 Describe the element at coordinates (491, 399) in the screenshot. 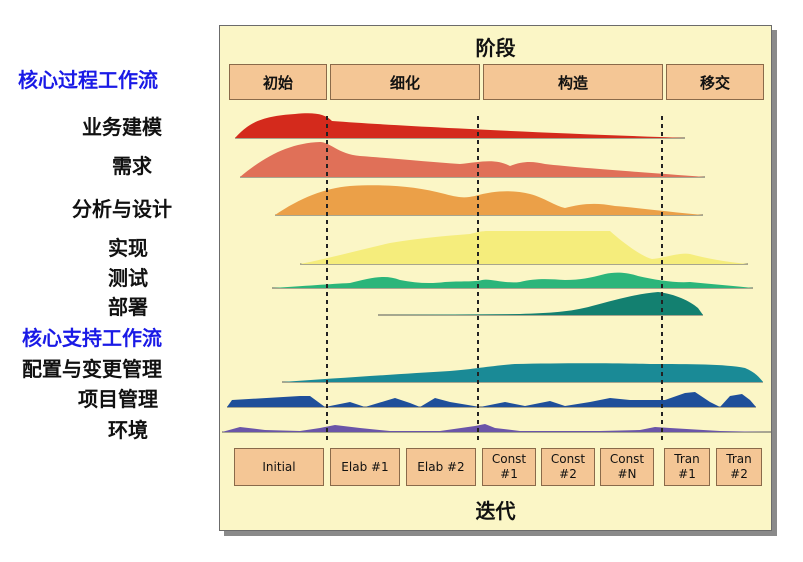

I see `curve-project-mgmt` at that location.